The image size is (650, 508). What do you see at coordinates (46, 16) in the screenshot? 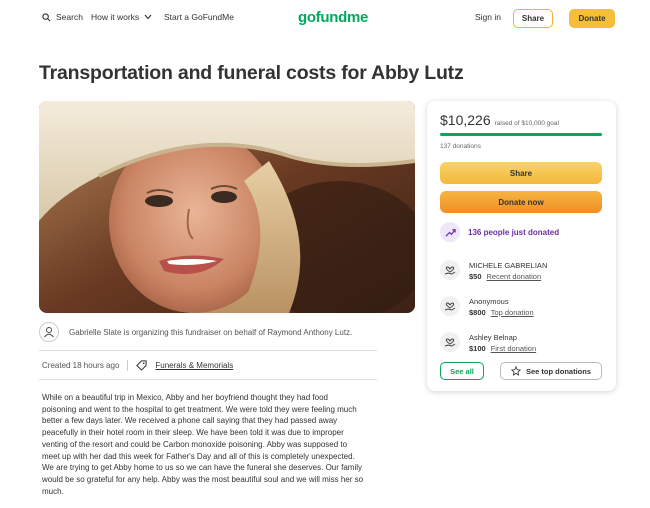
I see `search-icon` at bounding box center [46, 16].